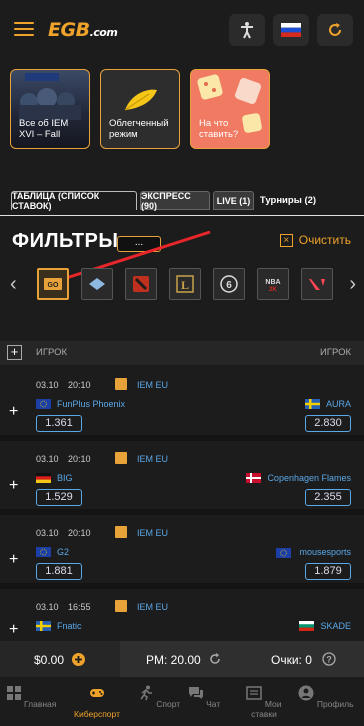  What do you see at coordinates (215, 659) in the screenshot?
I see `refresh-icon` at bounding box center [215, 659].